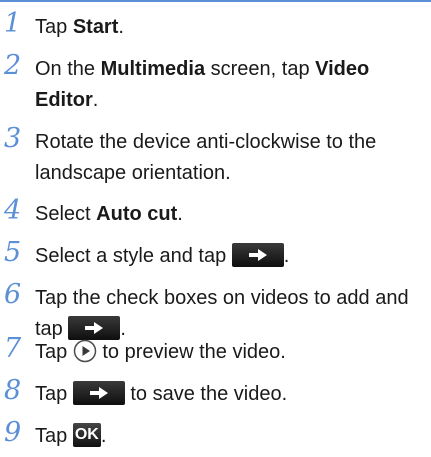 Image resolution: width=431 pixels, height=457 pixels. Describe the element at coordinates (13, 138) in the screenshot. I see `step-number: 3` at that location.